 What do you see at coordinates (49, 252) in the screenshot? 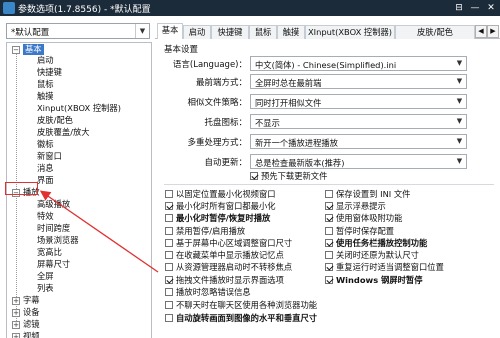
I see `tree-item-aspect-ratio: 宽高比` at bounding box center [49, 252].